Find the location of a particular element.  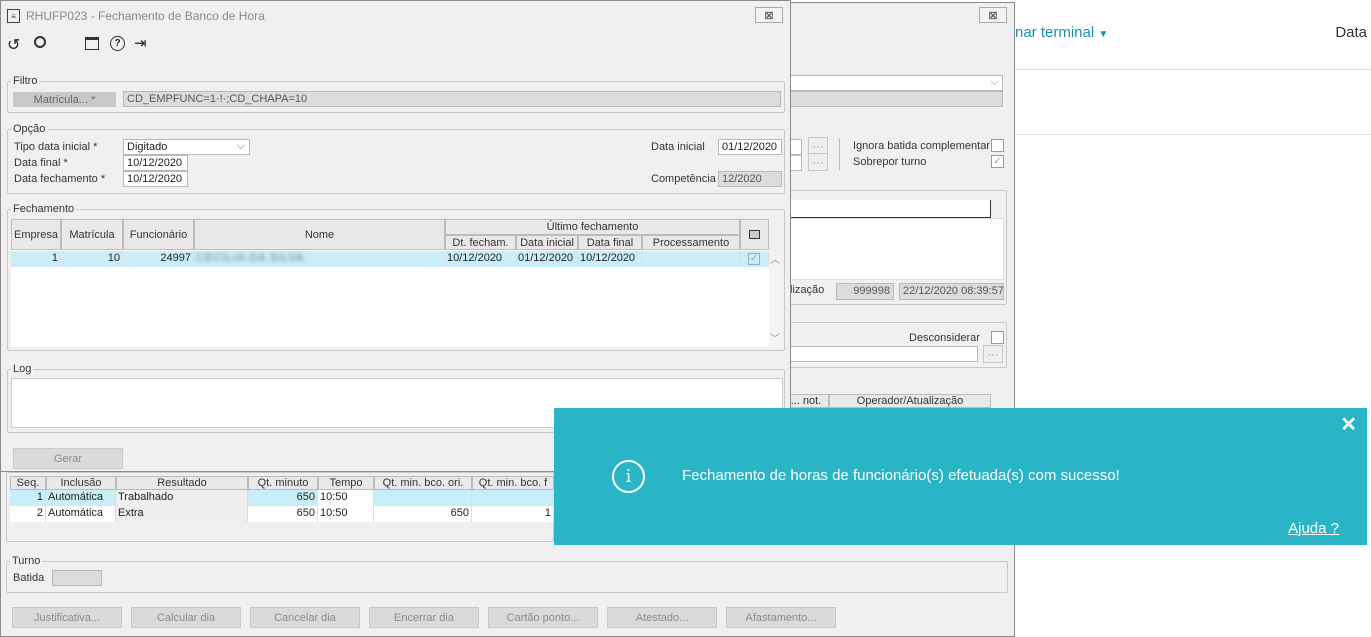

check-icon: ✓ is located at coordinates (754, 259).